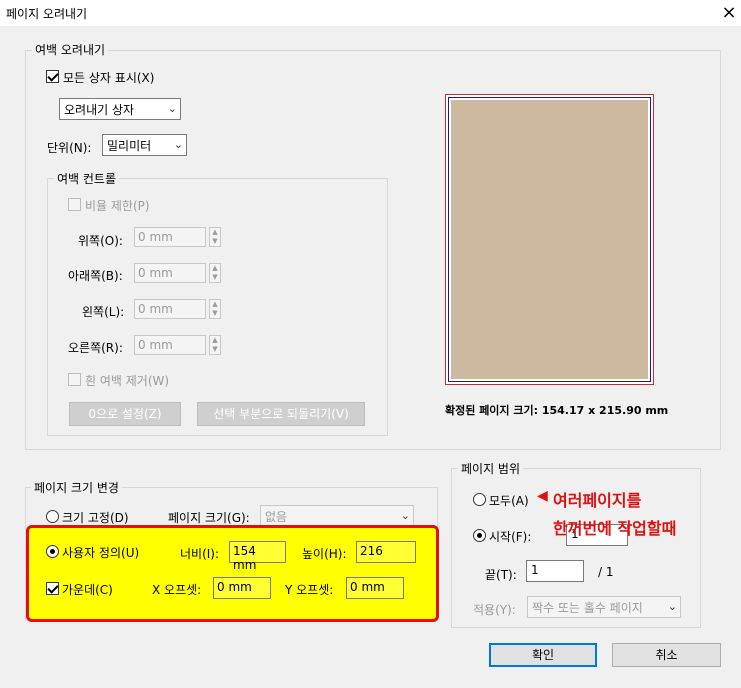  Describe the element at coordinates (370, 13) in the screenshot. I see `title-bar` at that location.